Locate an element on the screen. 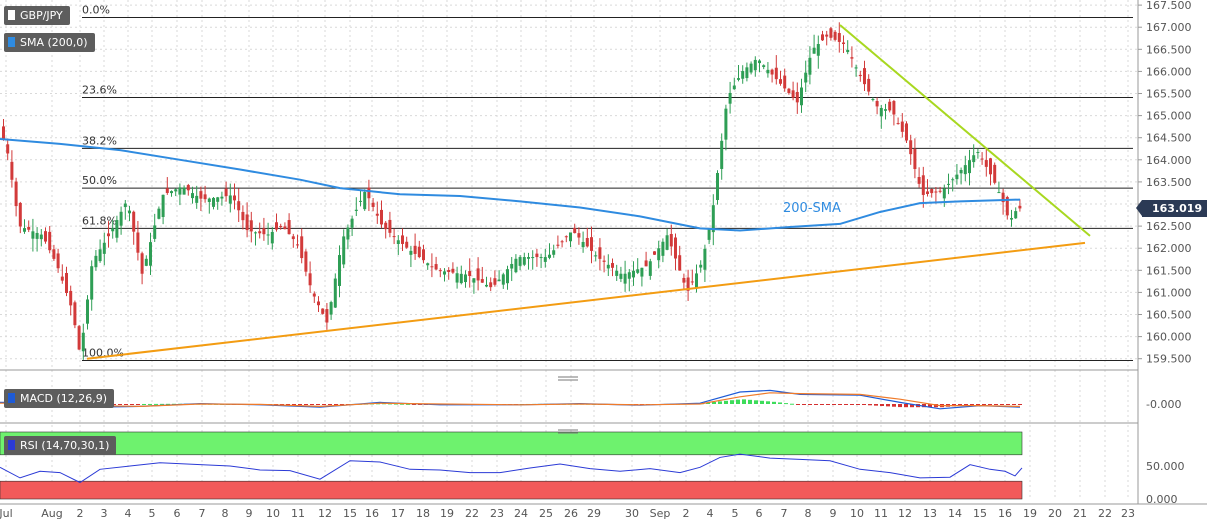 The image size is (1207, 526). sma-badge: SMA (200,0) is located at coordinates (49, 42).